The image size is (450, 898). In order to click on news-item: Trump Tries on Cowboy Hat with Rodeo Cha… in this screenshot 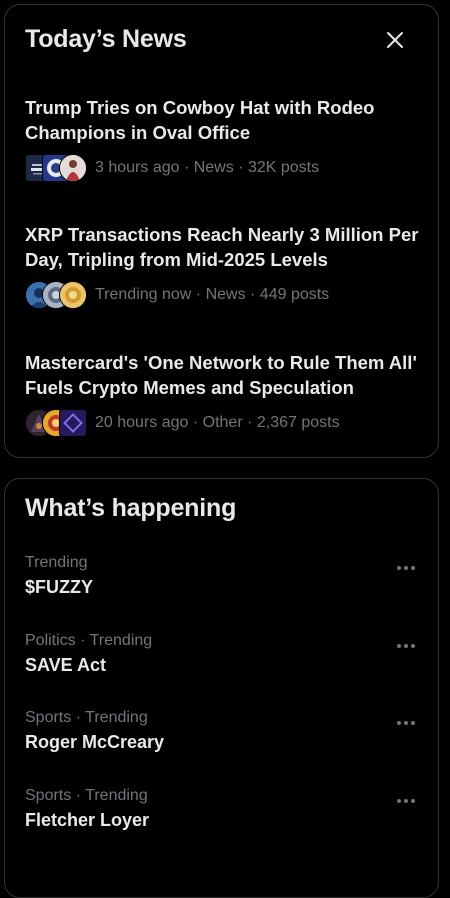, I will do `click(222, 139)`.